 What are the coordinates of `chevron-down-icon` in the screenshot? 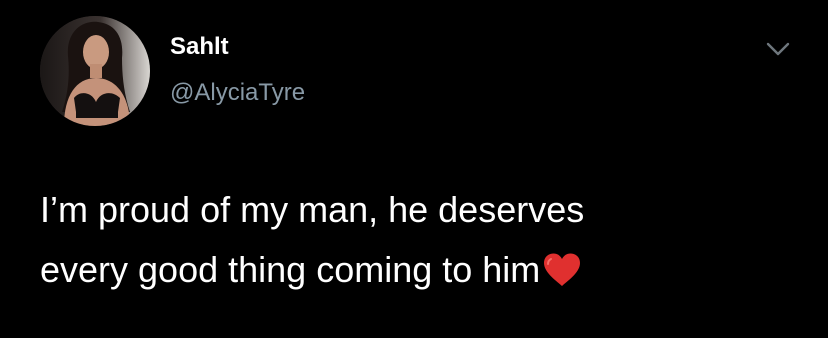 It's located at (778, 49).